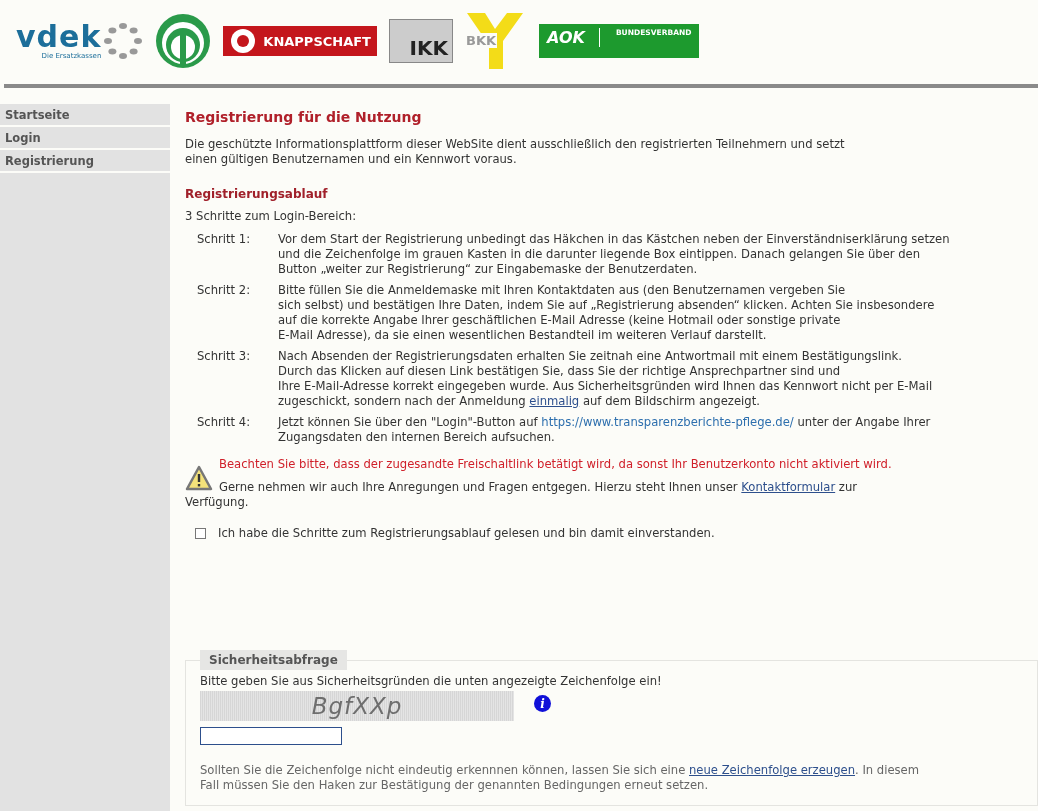 The image size is (1038, 811). Describe the element at coordinates (85, 138) in the screenshot. I see `sidebar-item: Login` at that location.